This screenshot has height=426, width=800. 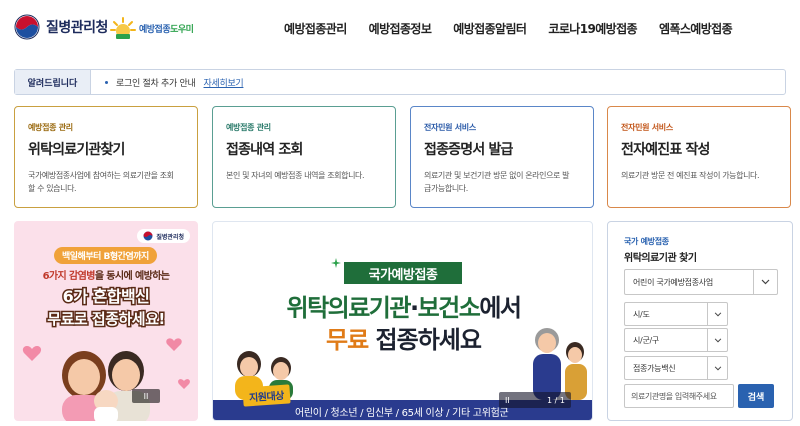 I want to click on banner-target-badge: 지원대상, so click(x=266, y=395).